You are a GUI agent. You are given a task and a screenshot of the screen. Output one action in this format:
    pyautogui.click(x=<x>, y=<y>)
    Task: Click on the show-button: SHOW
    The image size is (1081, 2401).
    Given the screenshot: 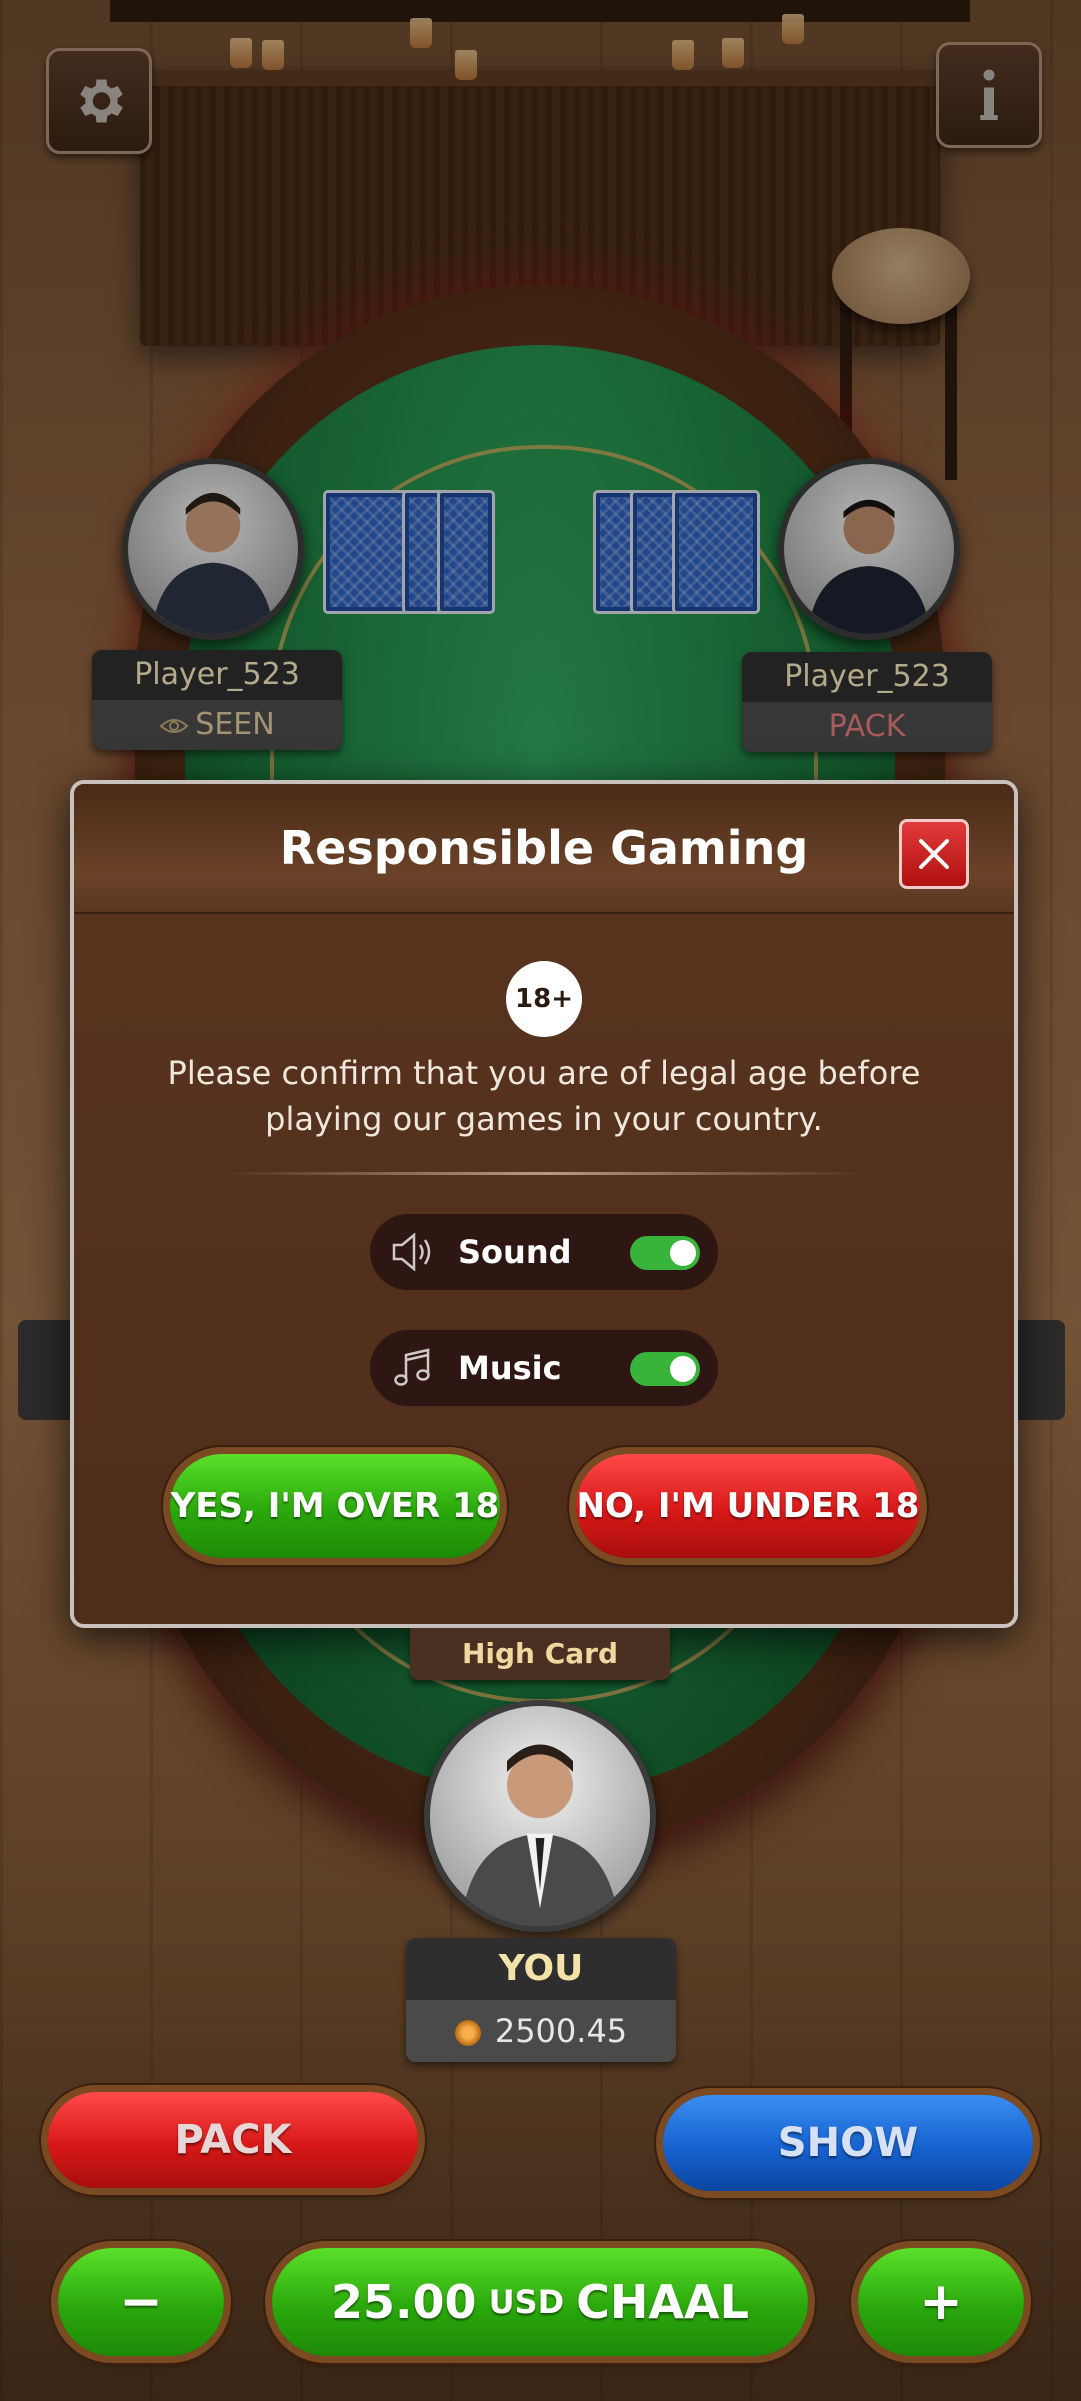 What is the action you would take?
    pyautogui.click(x=848, y=2143)
    